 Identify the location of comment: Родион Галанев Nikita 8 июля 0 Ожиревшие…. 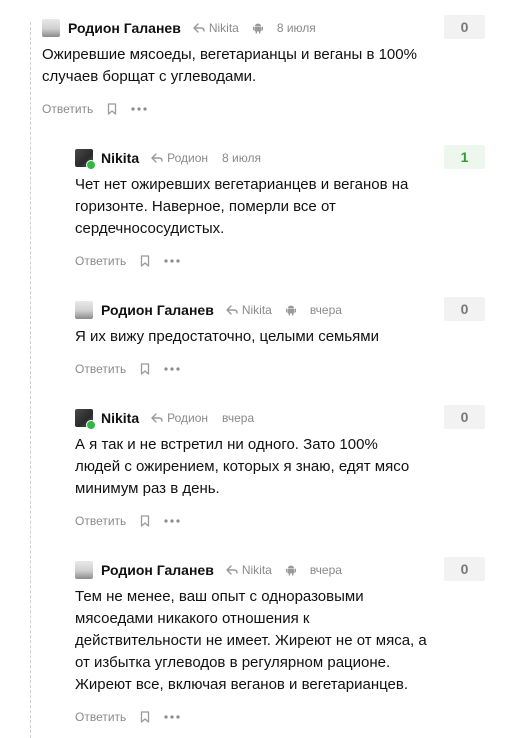
(263, 66).